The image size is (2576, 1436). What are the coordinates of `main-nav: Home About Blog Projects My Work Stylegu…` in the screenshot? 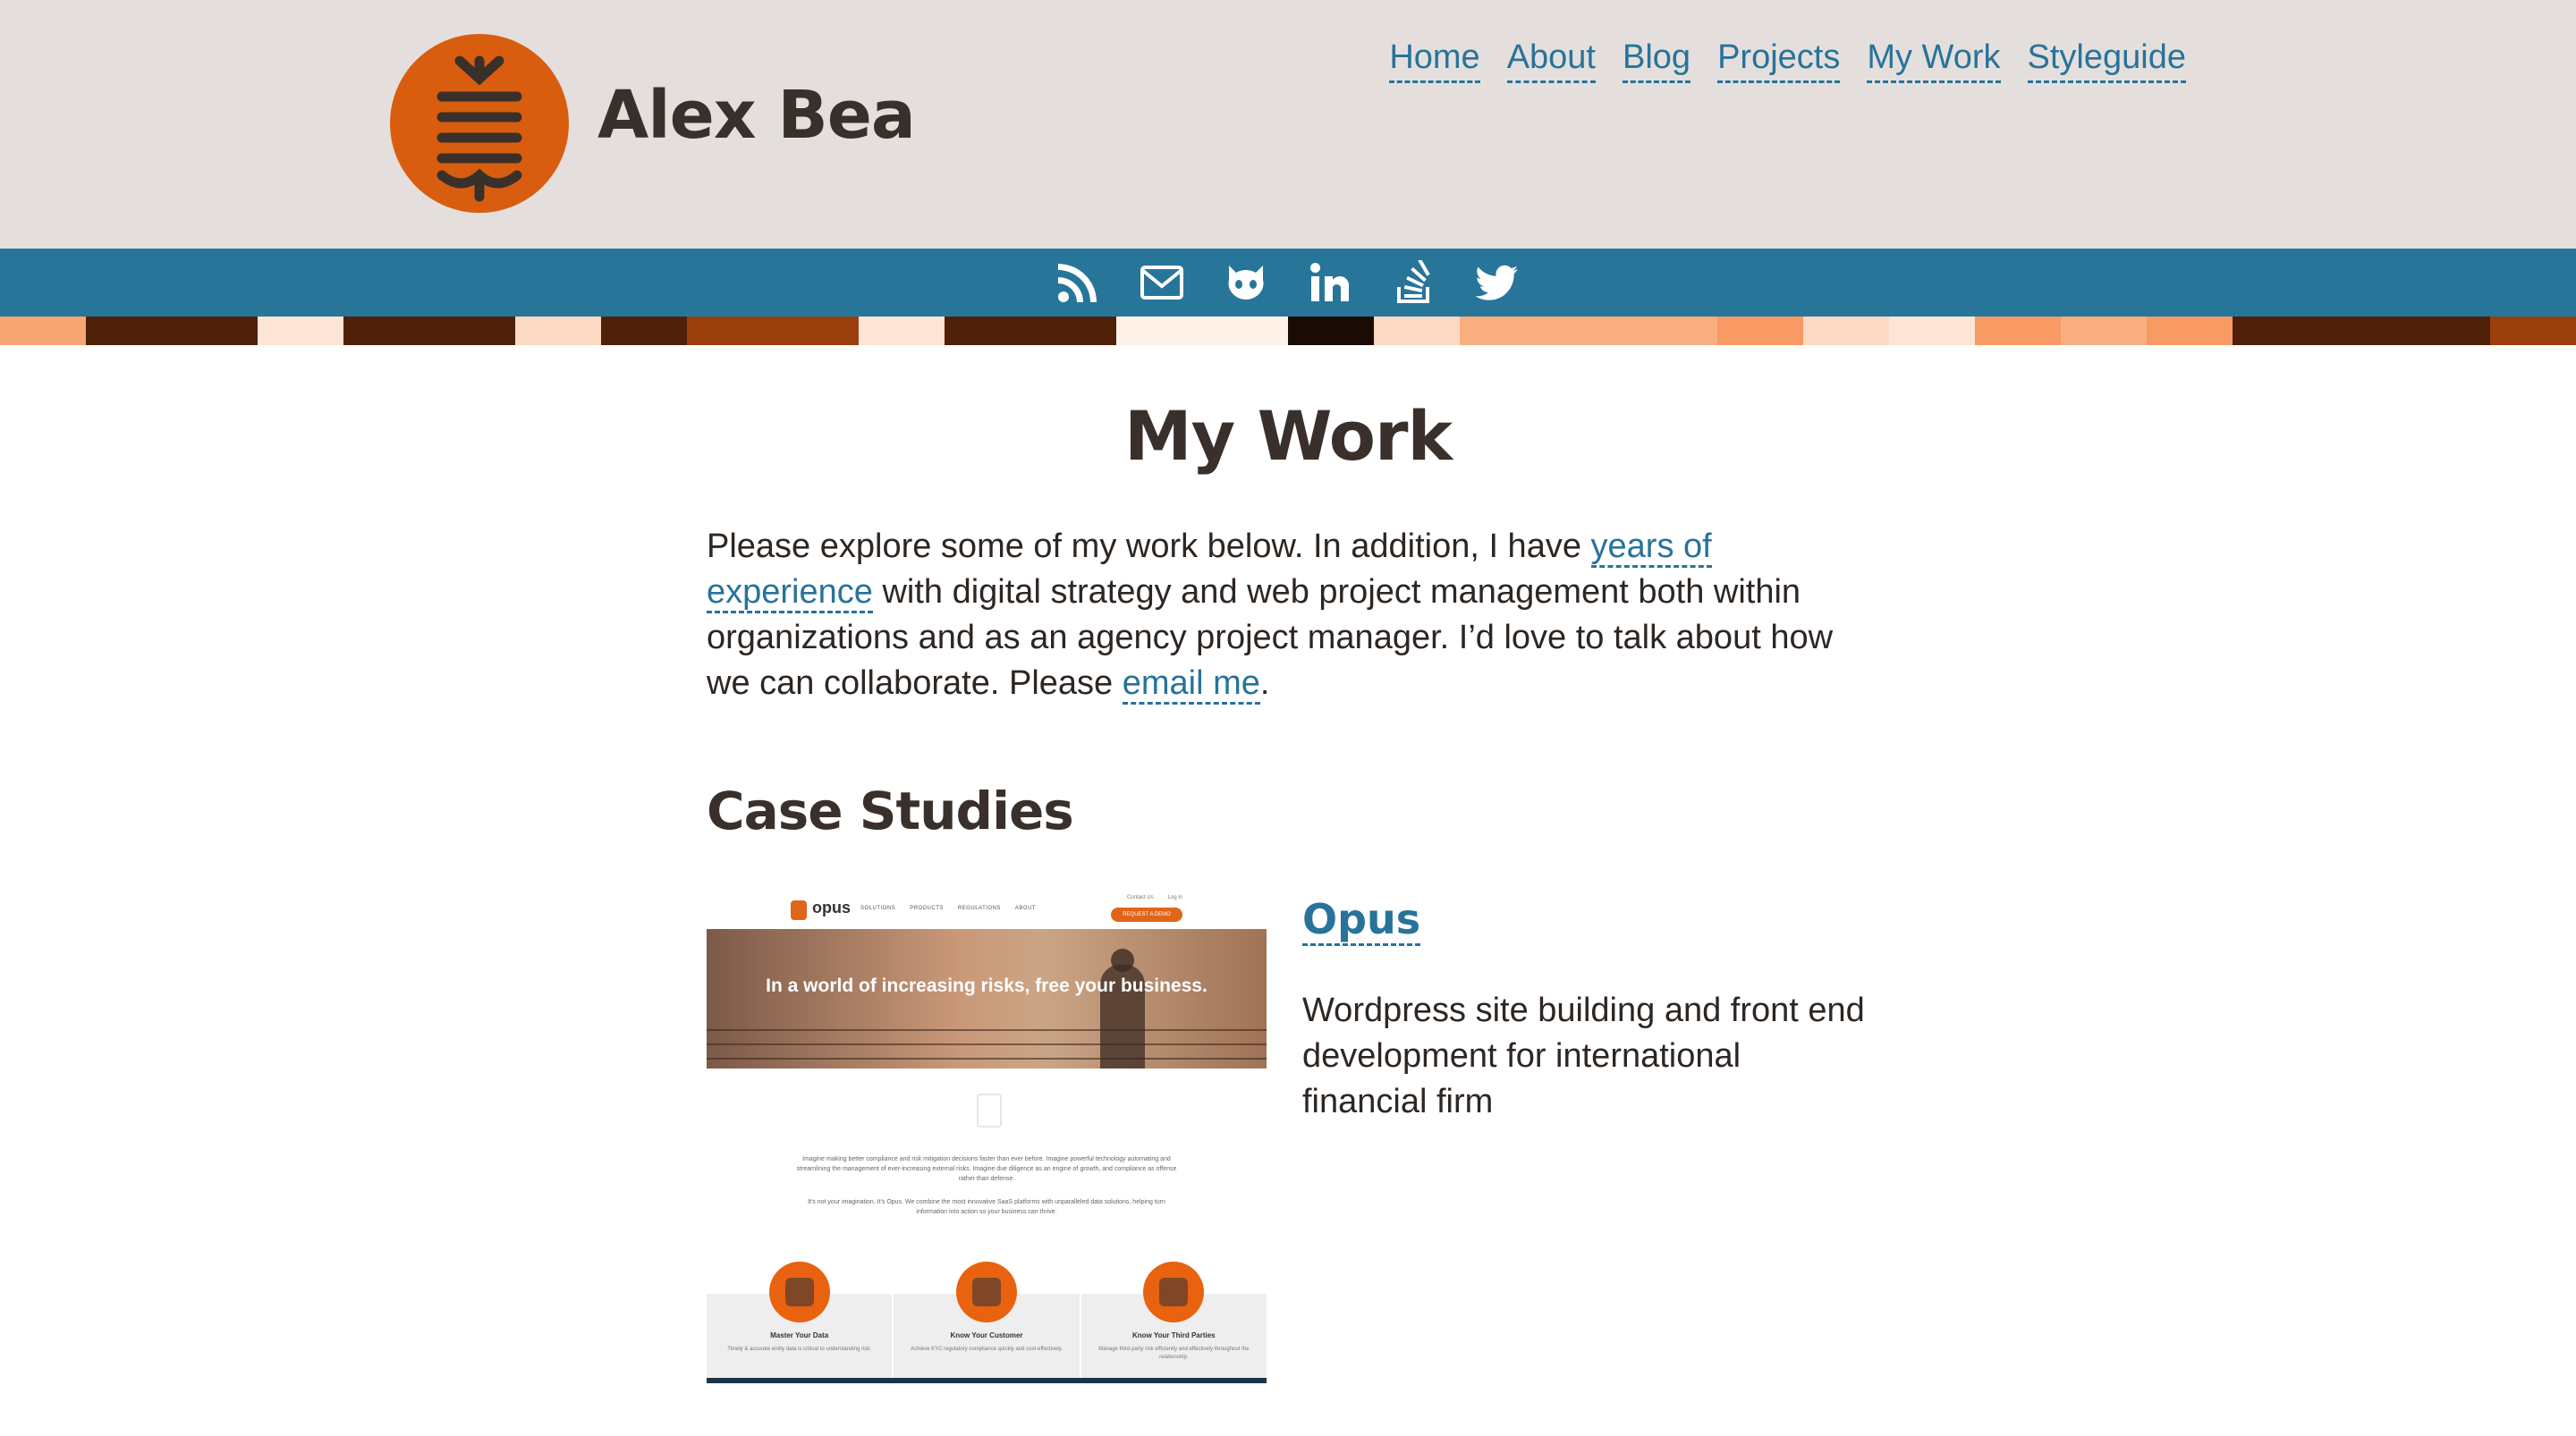 It's located at (1787, 59).